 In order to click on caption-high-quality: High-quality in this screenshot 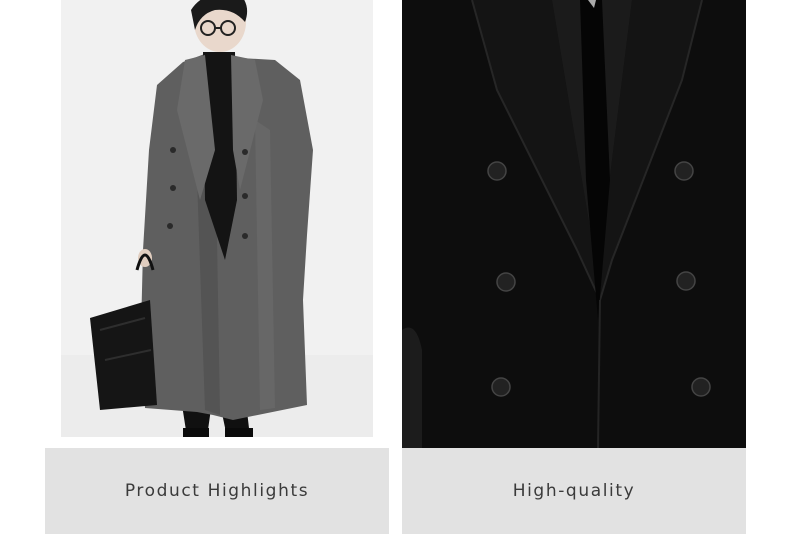, I will do `click(574, 491)`.